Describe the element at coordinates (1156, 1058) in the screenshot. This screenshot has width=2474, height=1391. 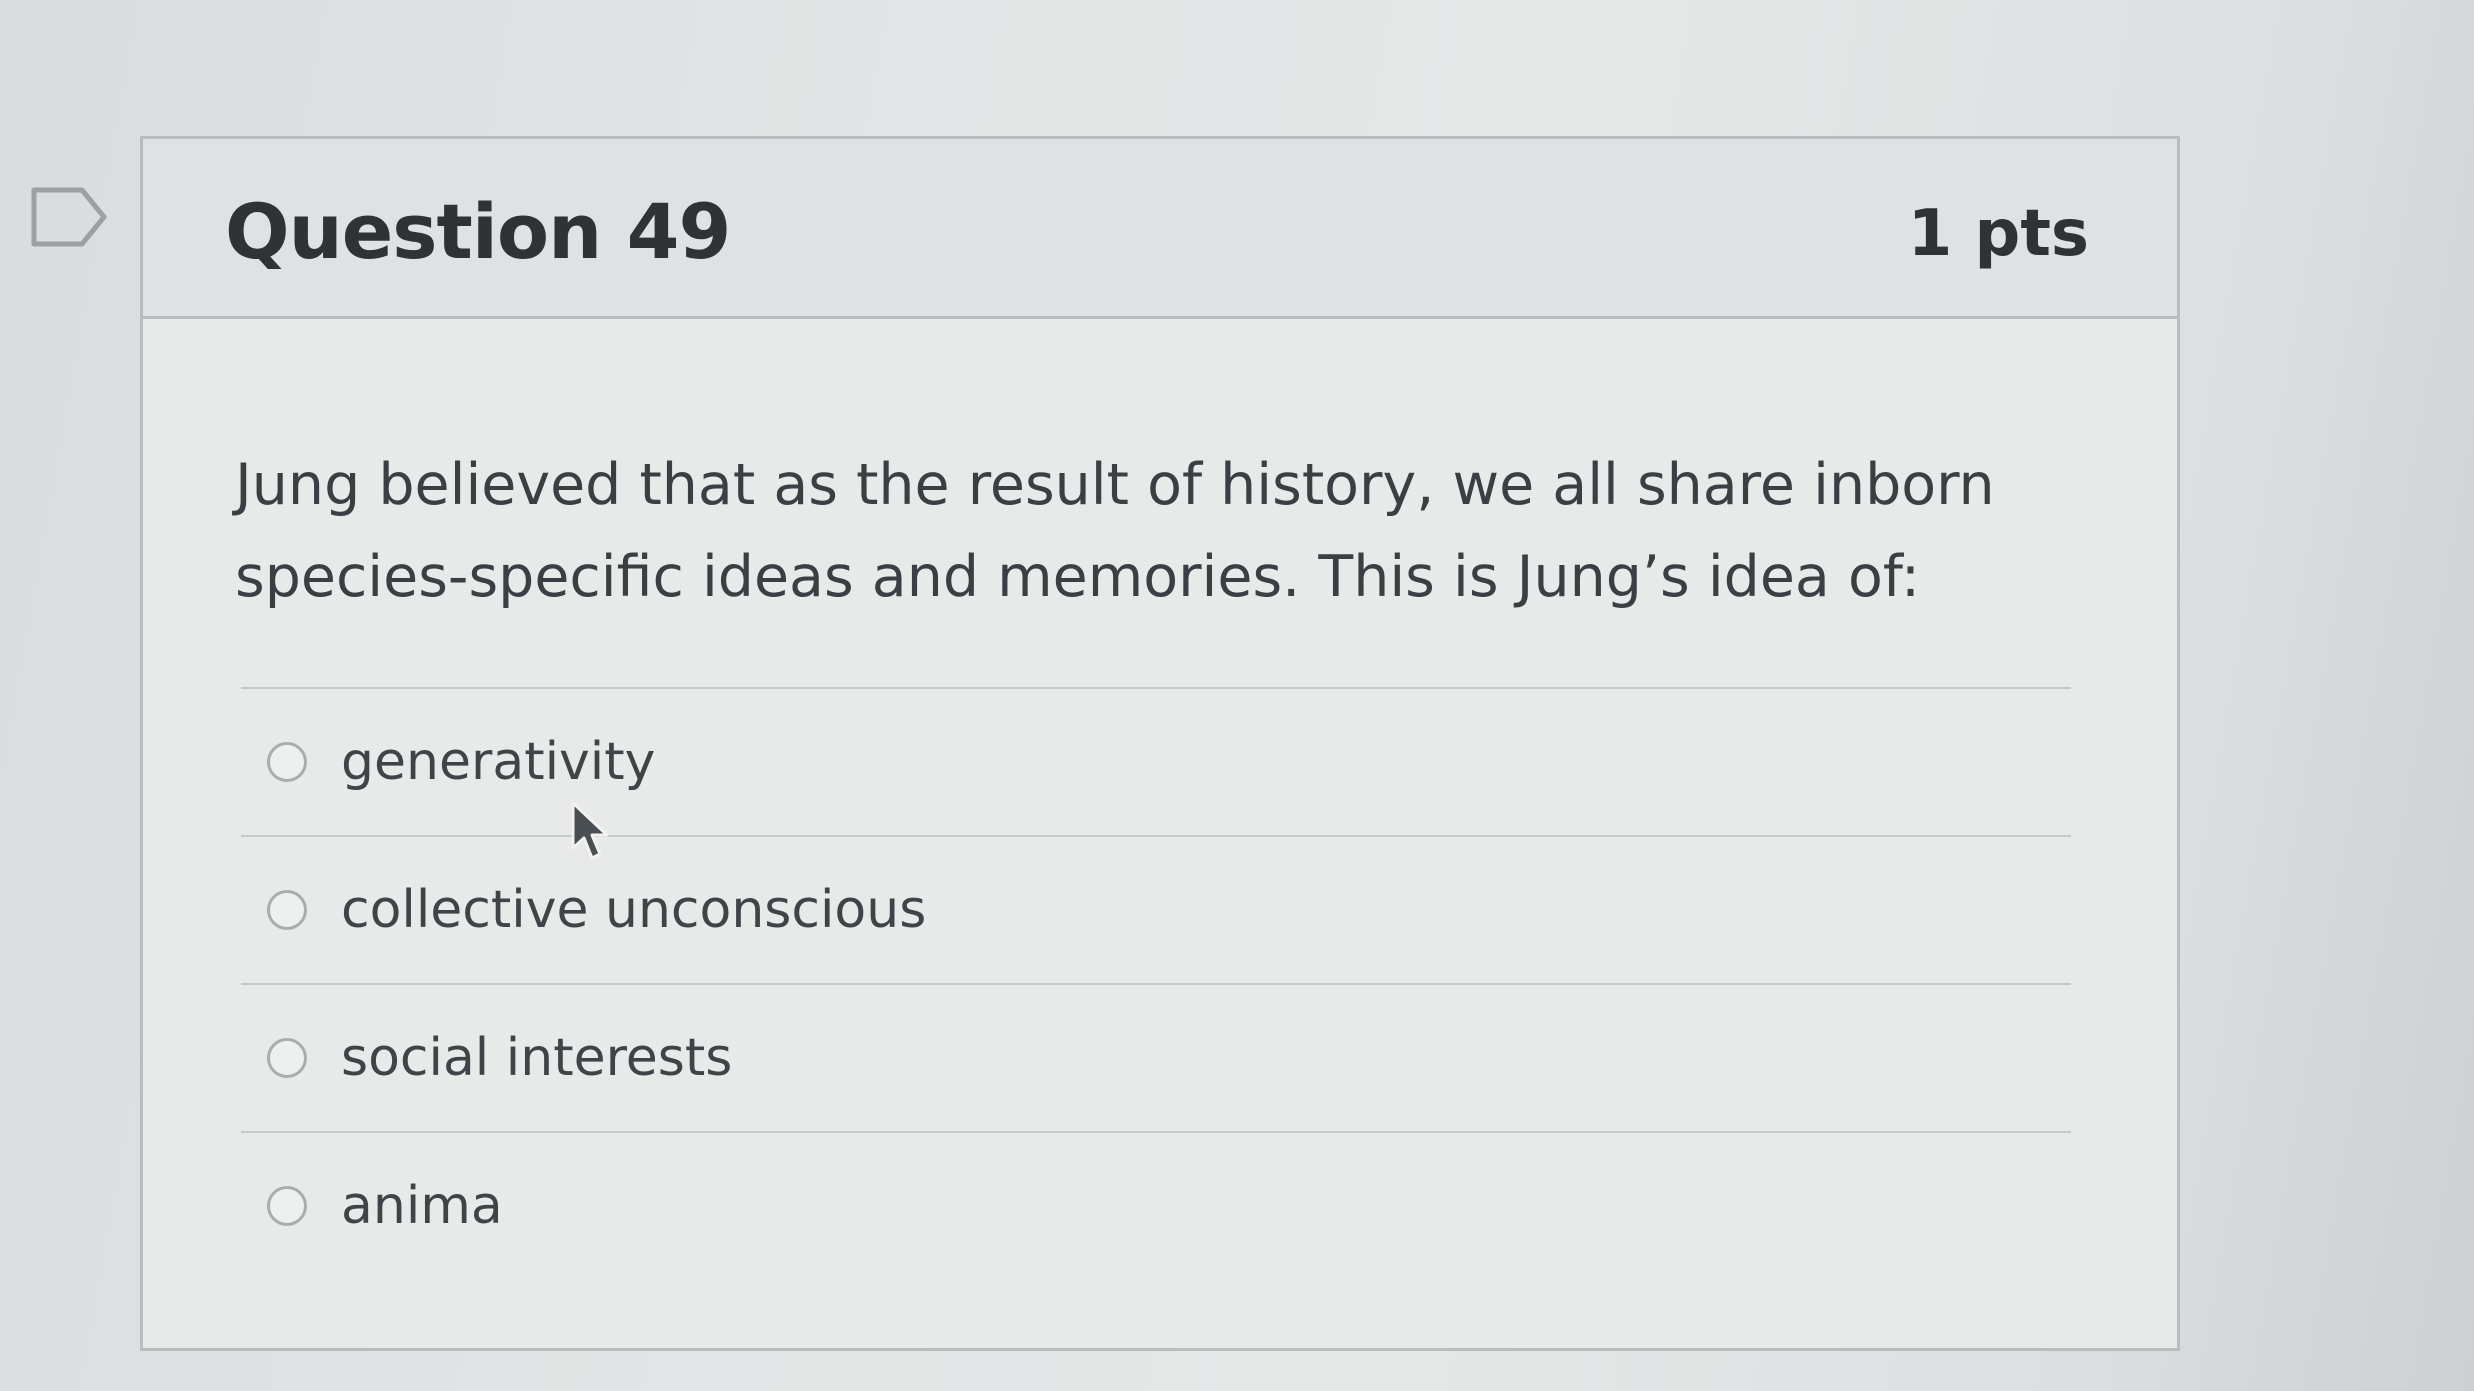
I see `answer-option-social-interests: social interests` at that location.